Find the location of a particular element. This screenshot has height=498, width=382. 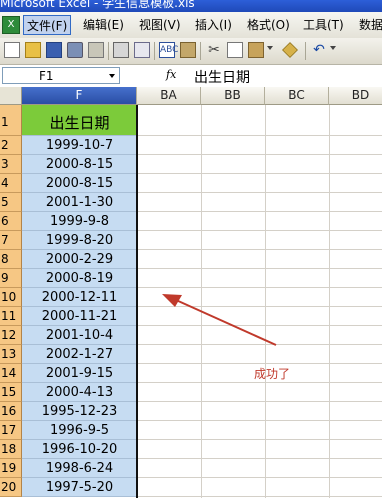

function-icon: fx is located at coordinates (171, 74).